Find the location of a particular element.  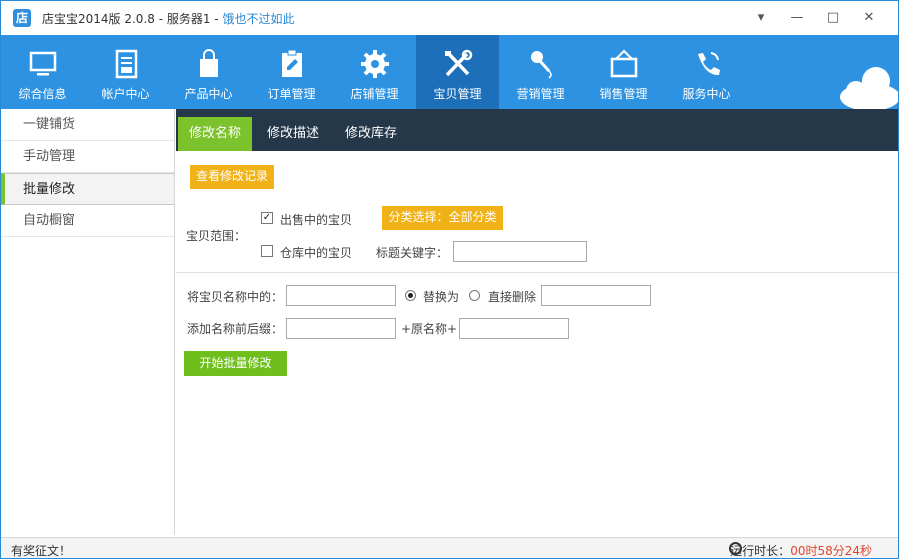

replace-from-input is located at coordinates (341, 295).